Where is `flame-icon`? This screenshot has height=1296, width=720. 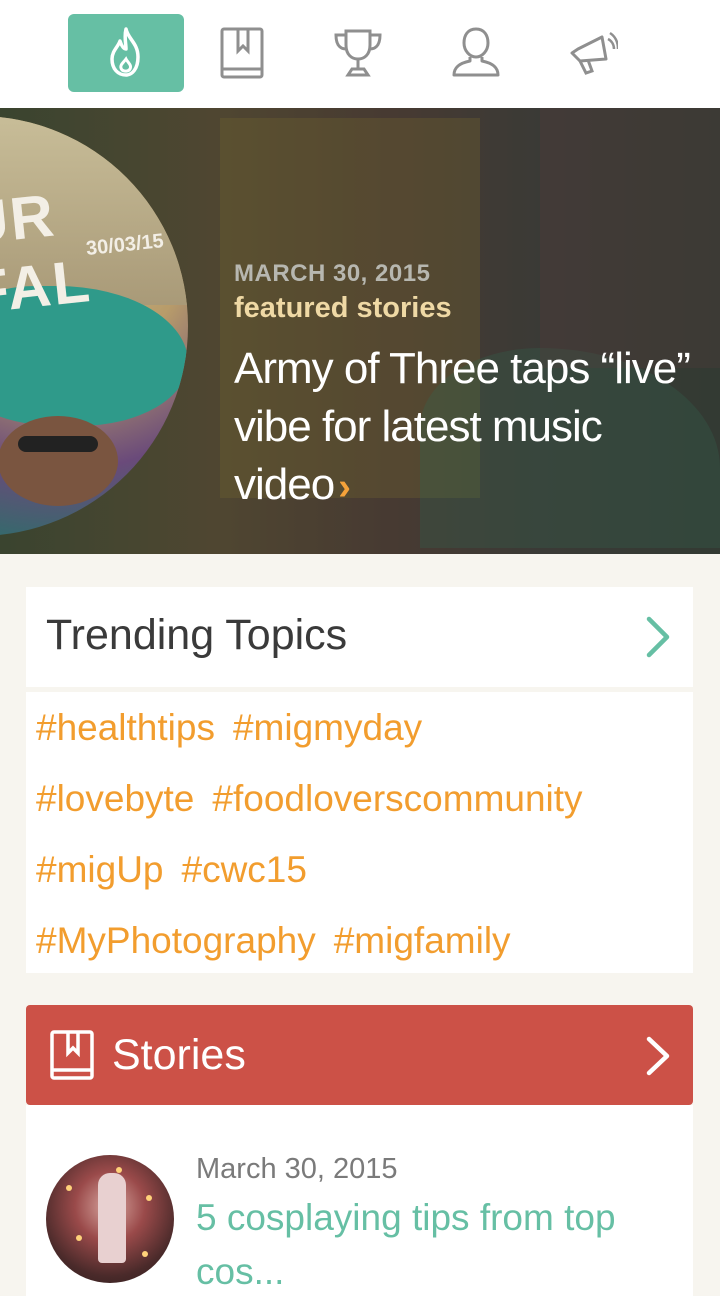 flame-icon is located at coordinates (125, 52).